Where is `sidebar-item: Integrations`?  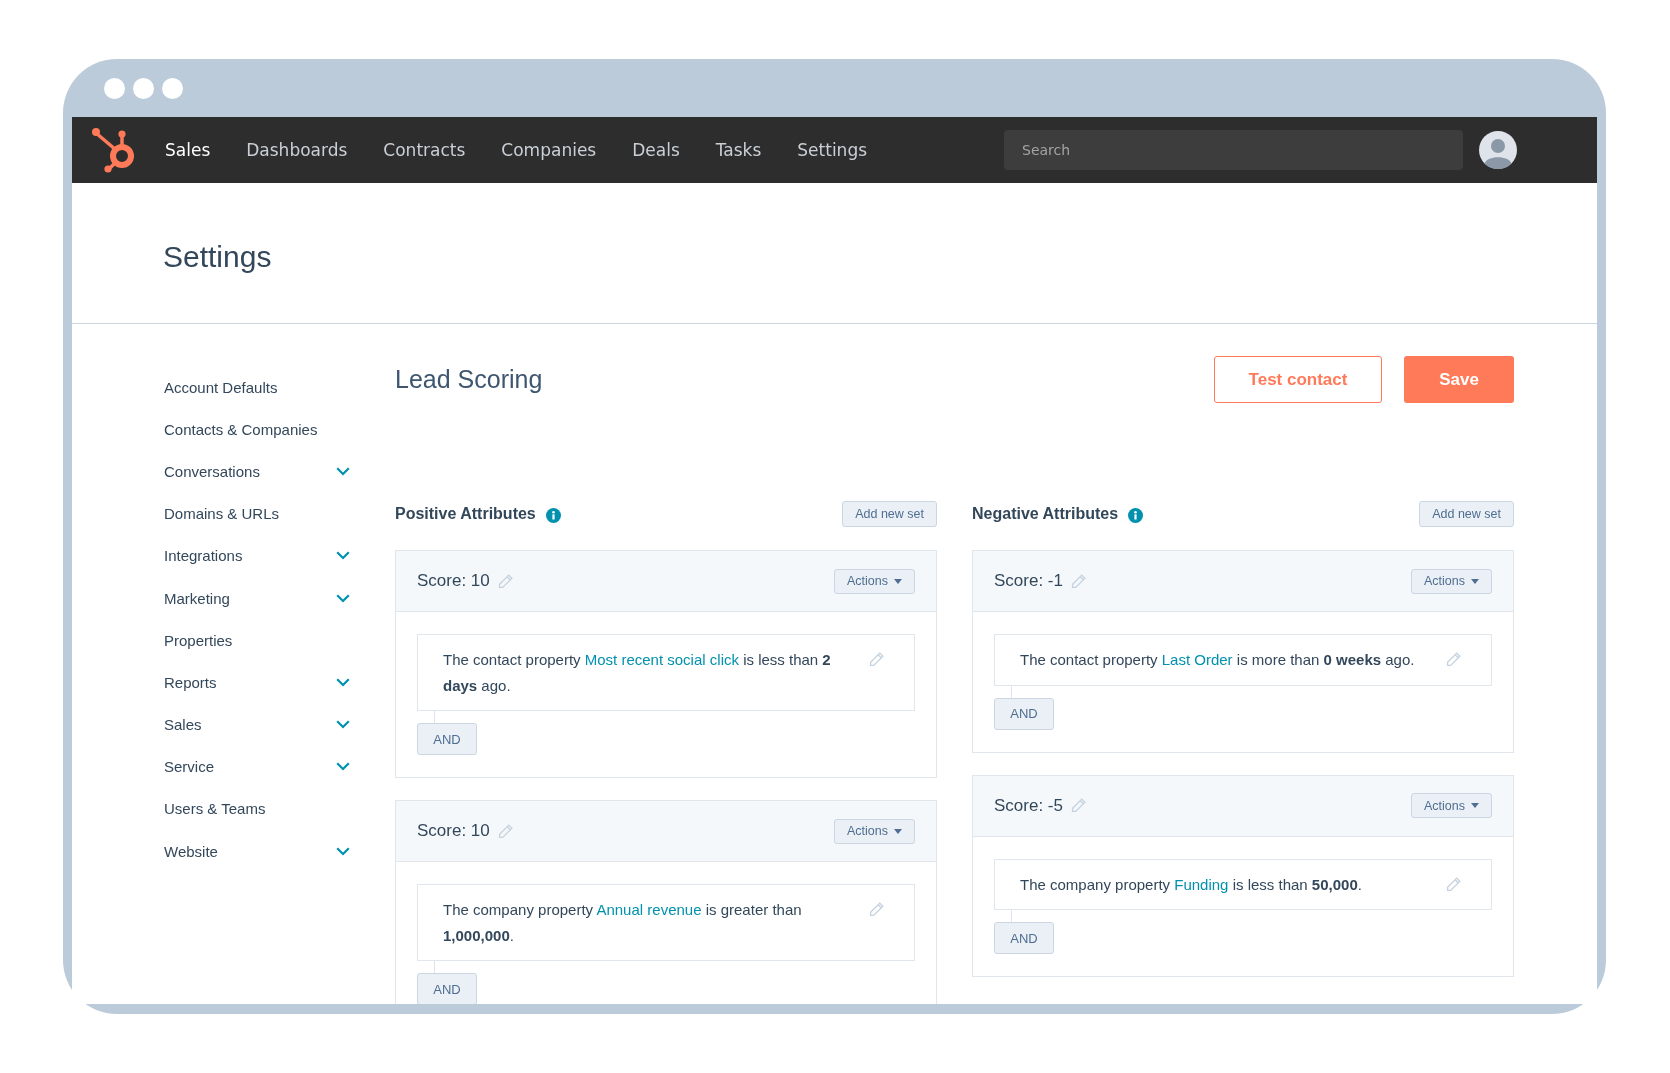
sidebar-item: Integrations is located at coordinates (257, 555).